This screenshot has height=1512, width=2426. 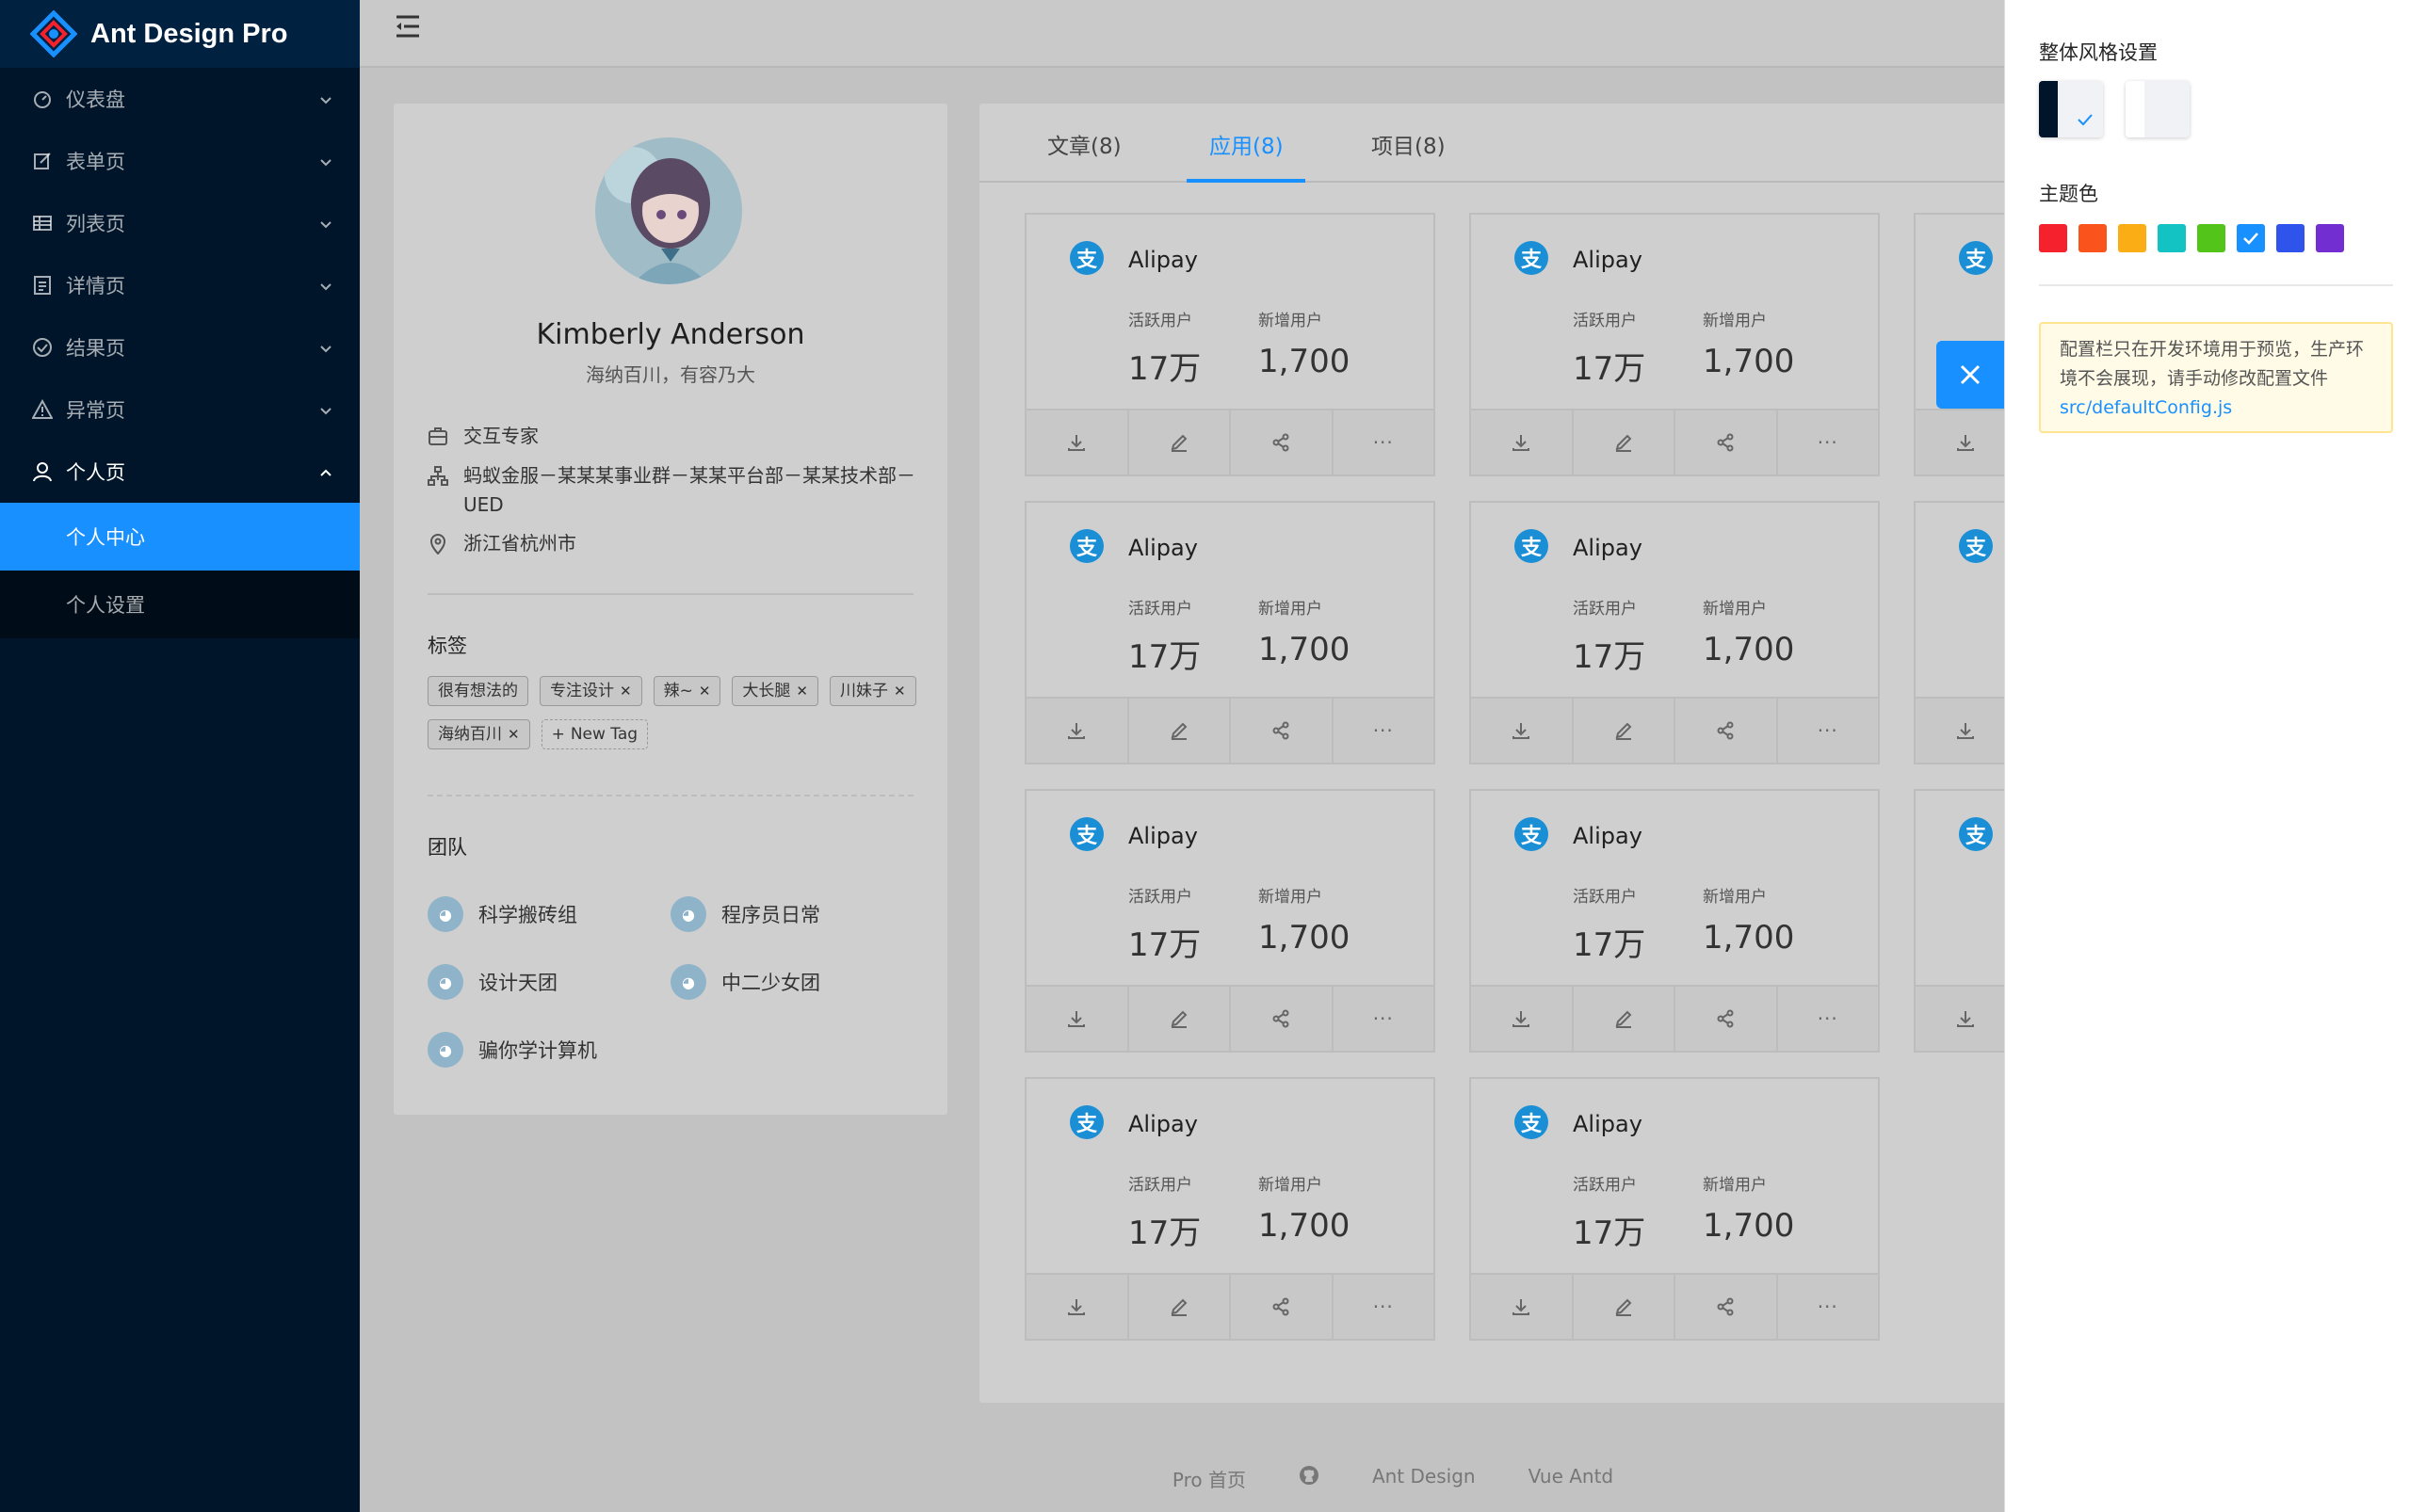 What do you see at coordinates (1571, 1478) in the screenshot?
I see `footer-link-vue-antd: Vue Antd` at bounding box center [1571, 1478].